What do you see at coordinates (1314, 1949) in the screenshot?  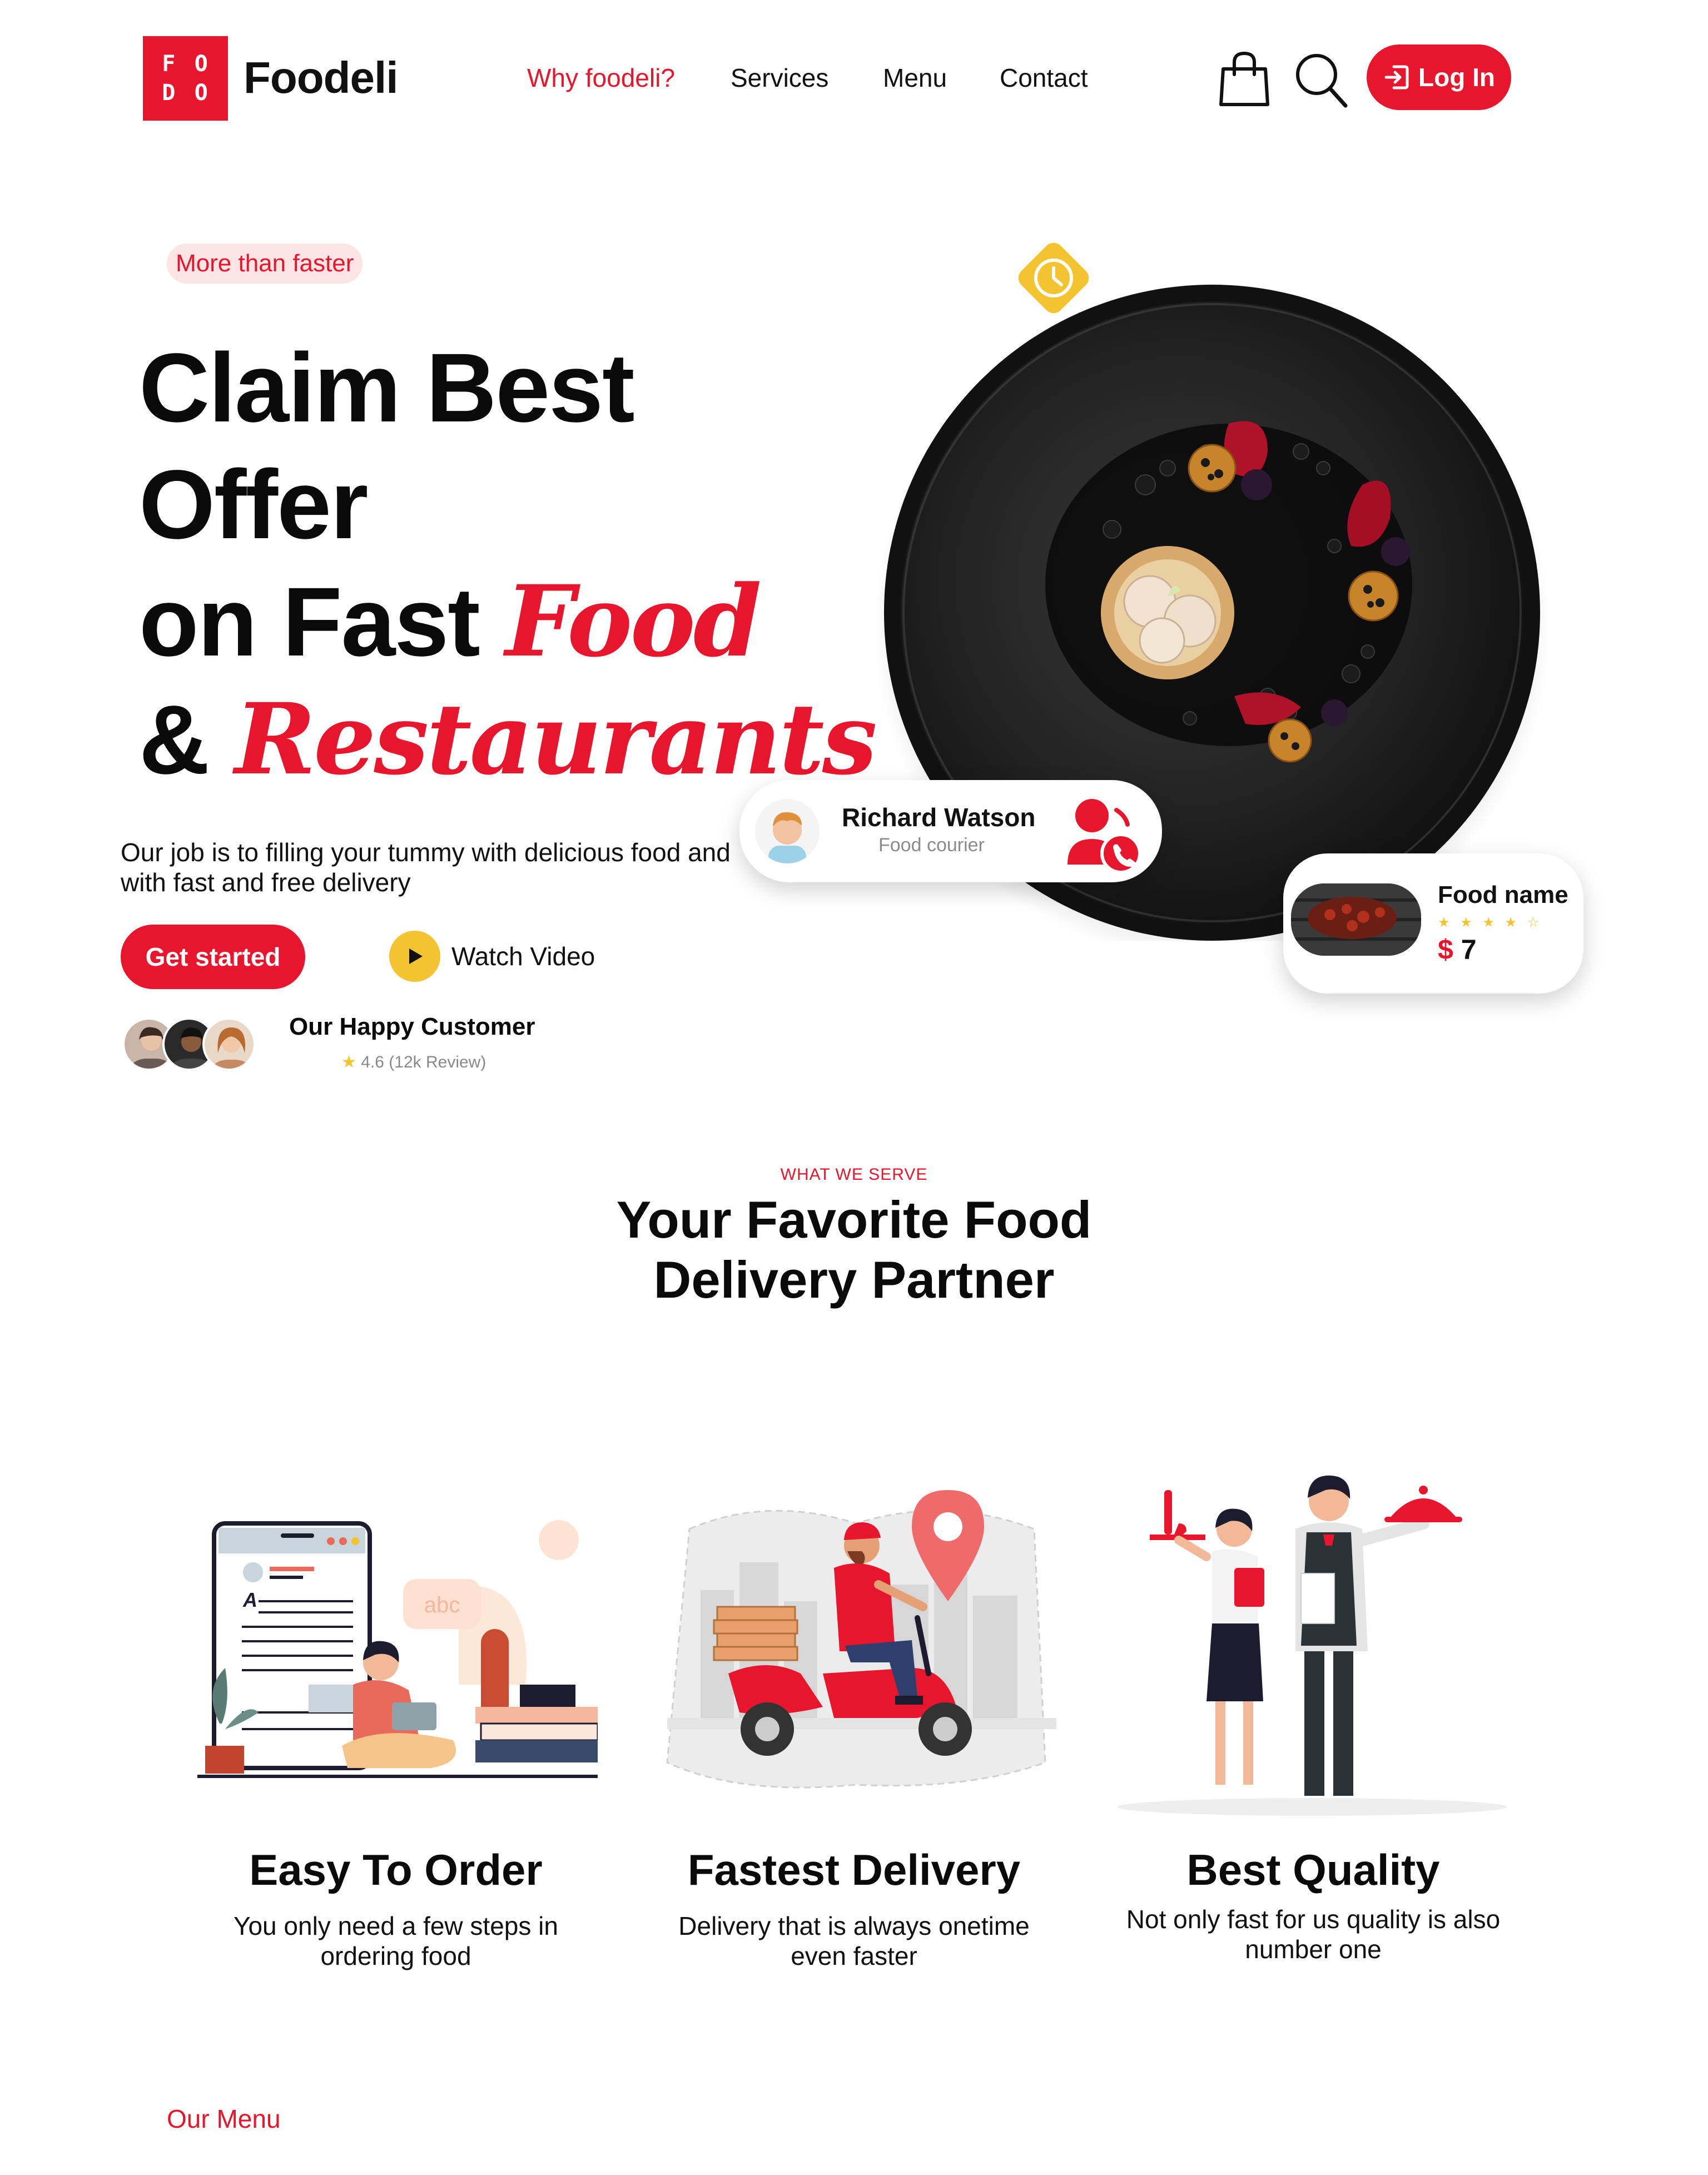 I see `feature-desc-line: number one` at bounding box center [1314, 1949].